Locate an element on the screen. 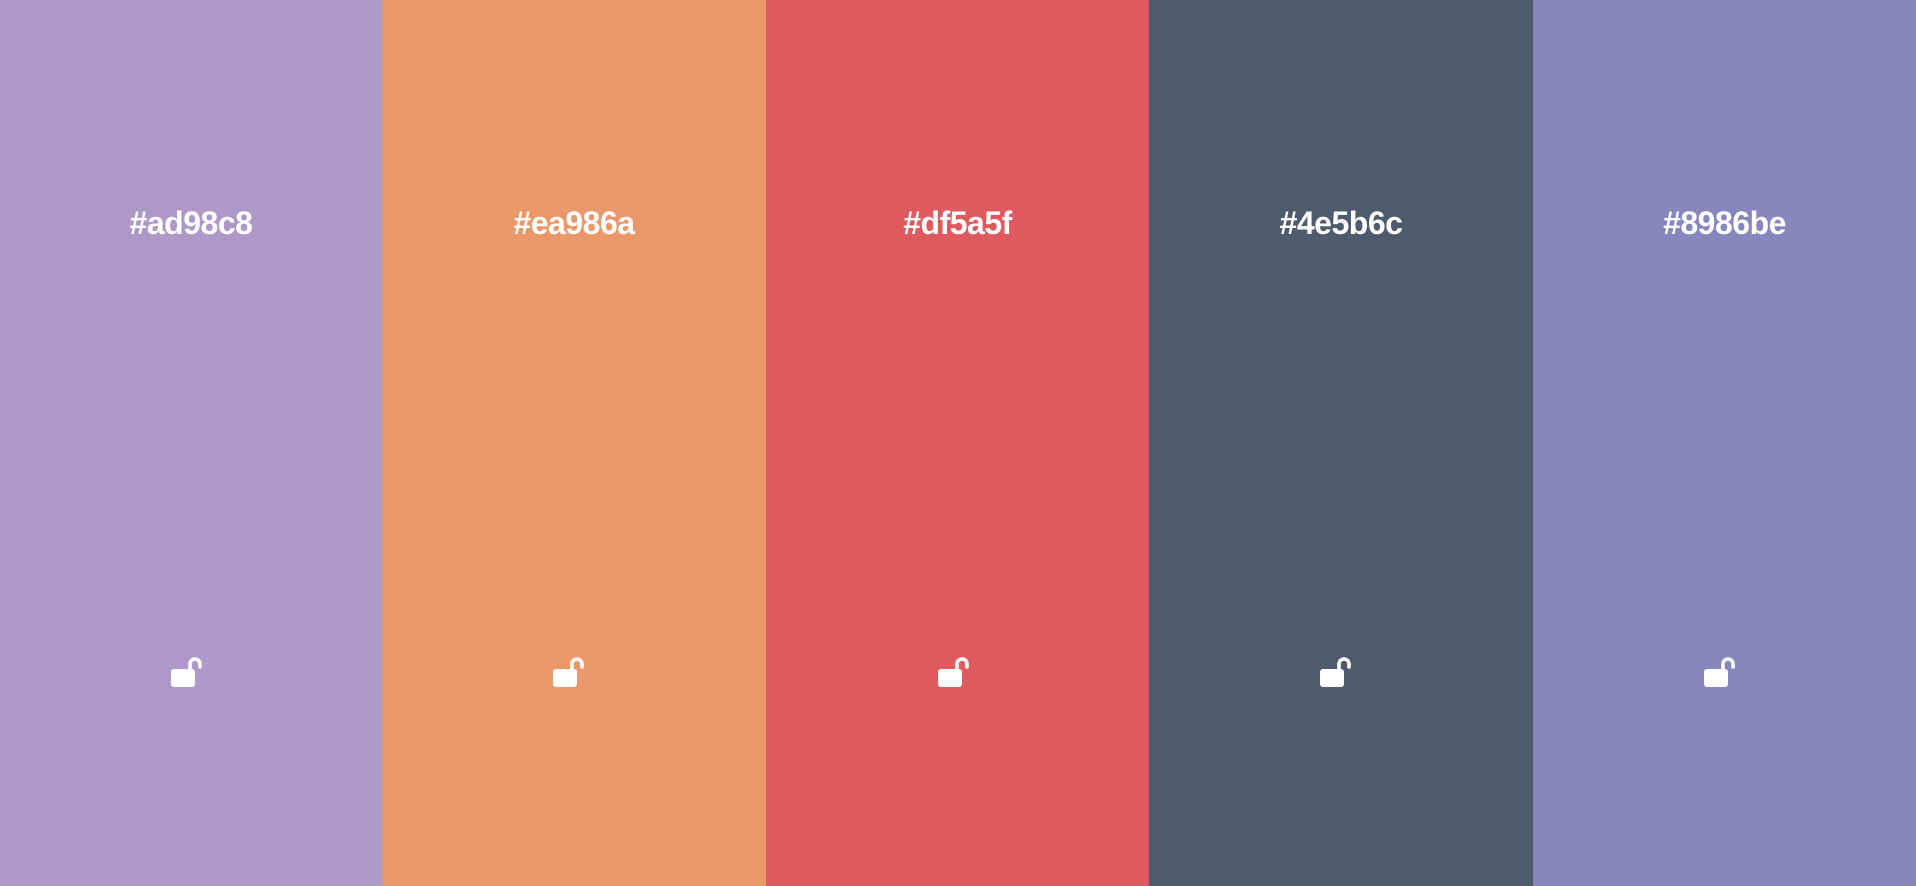 The height and width of the screenshot is (886, 1916). hex-label-1: #ad98c8 is located at coordinates (191, 223).